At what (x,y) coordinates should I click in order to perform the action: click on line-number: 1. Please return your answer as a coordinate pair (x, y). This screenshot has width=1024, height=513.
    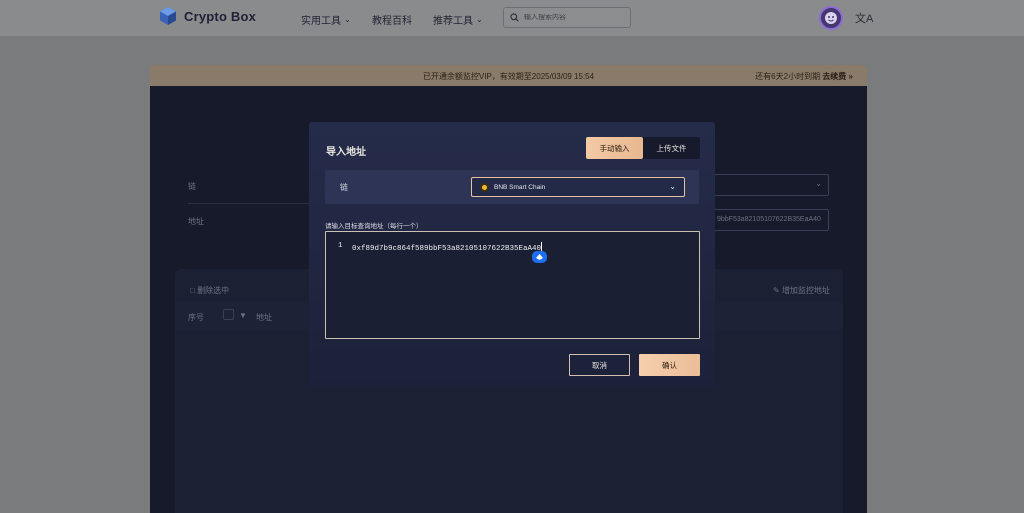
    Looking at the image, I should click on (340, 246).